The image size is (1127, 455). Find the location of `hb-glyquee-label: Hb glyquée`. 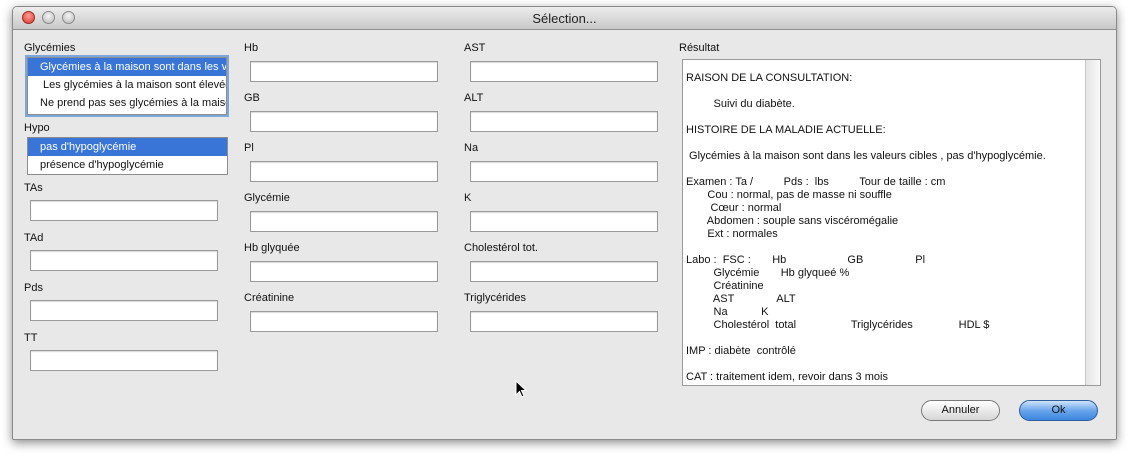

hb-glyquee-label: Hb glyquée is located at coordinates (272, 248).